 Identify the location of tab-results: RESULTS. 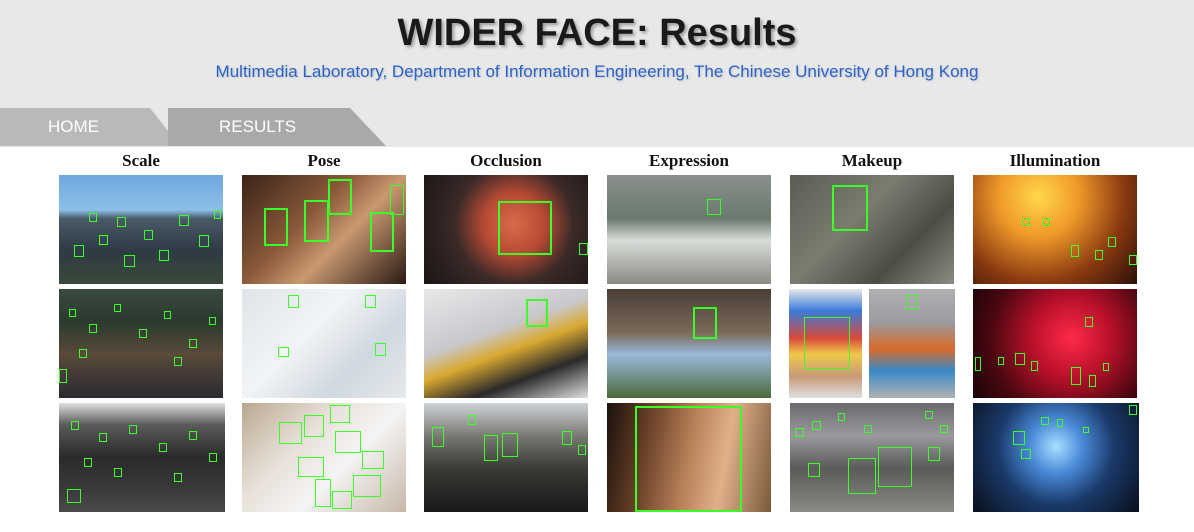
(277, 127).